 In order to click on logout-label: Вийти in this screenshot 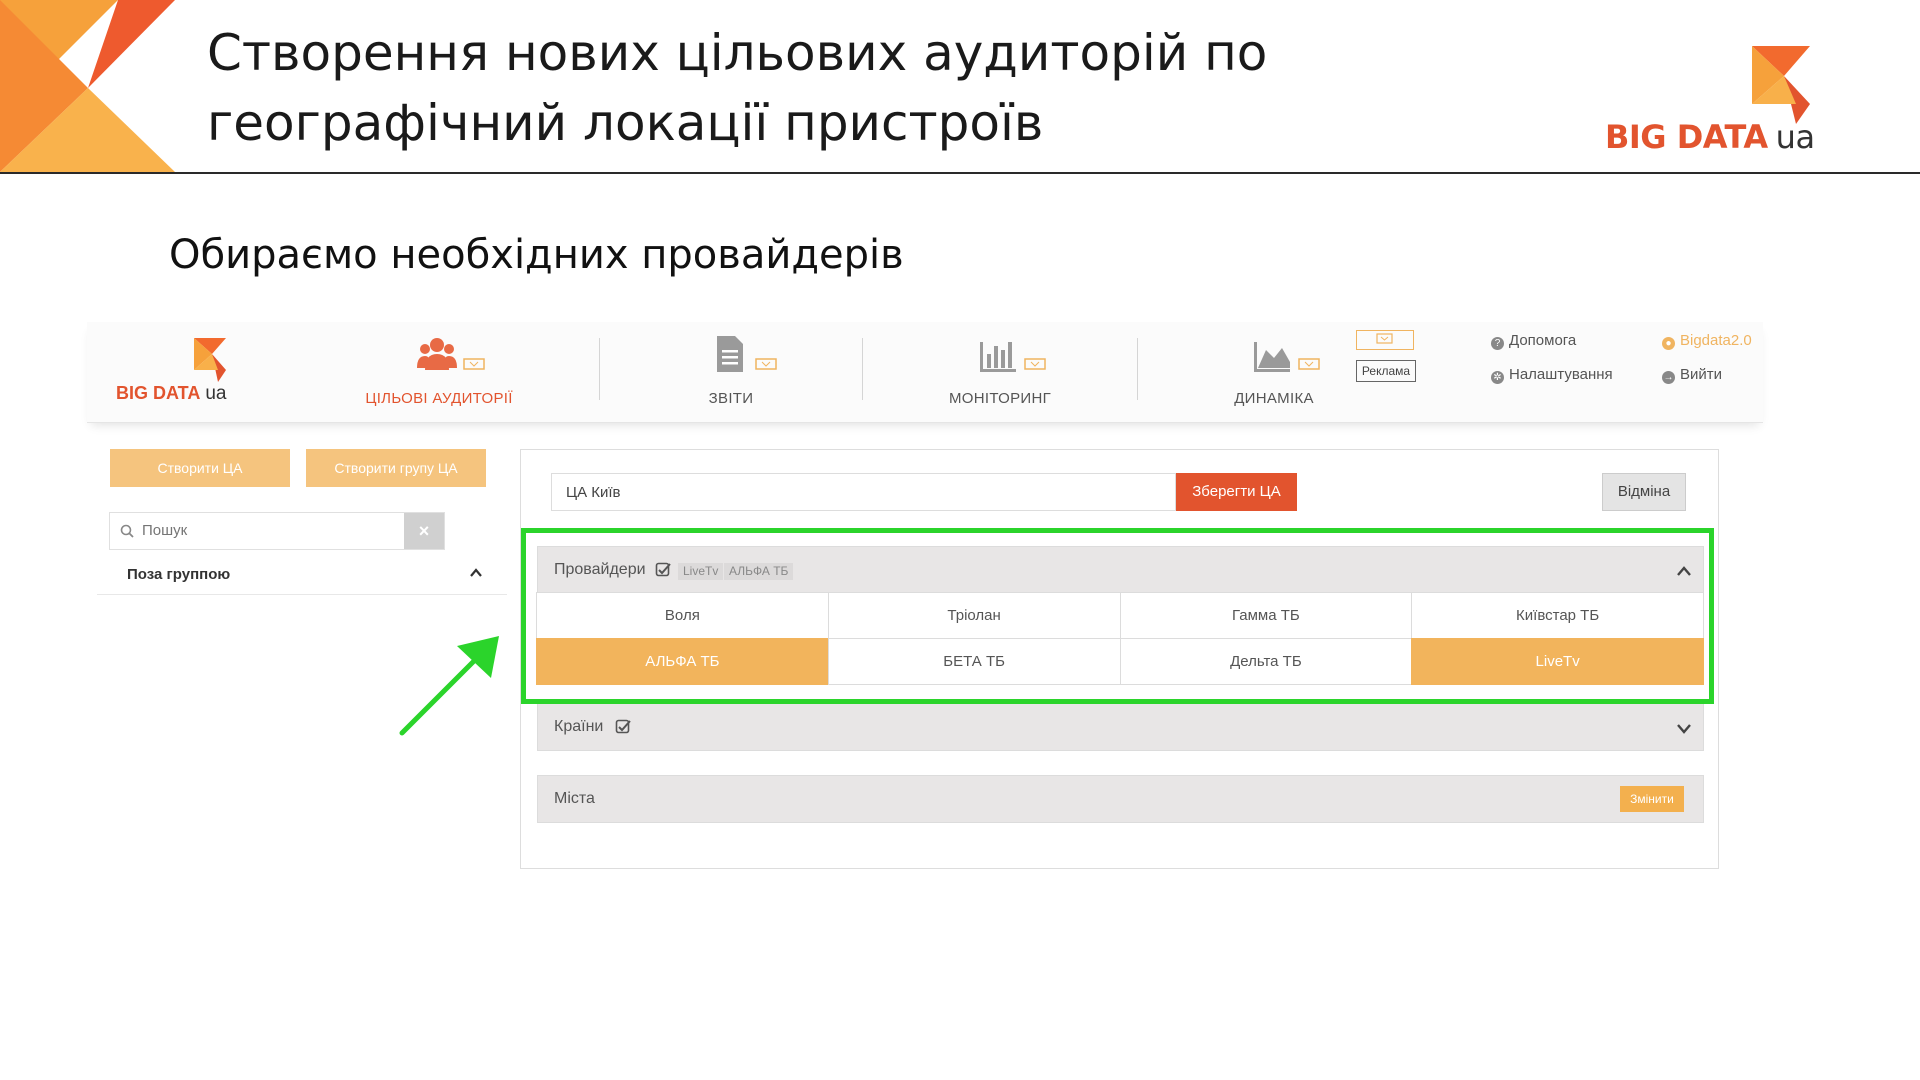, I will do `click(1701, 374)`.